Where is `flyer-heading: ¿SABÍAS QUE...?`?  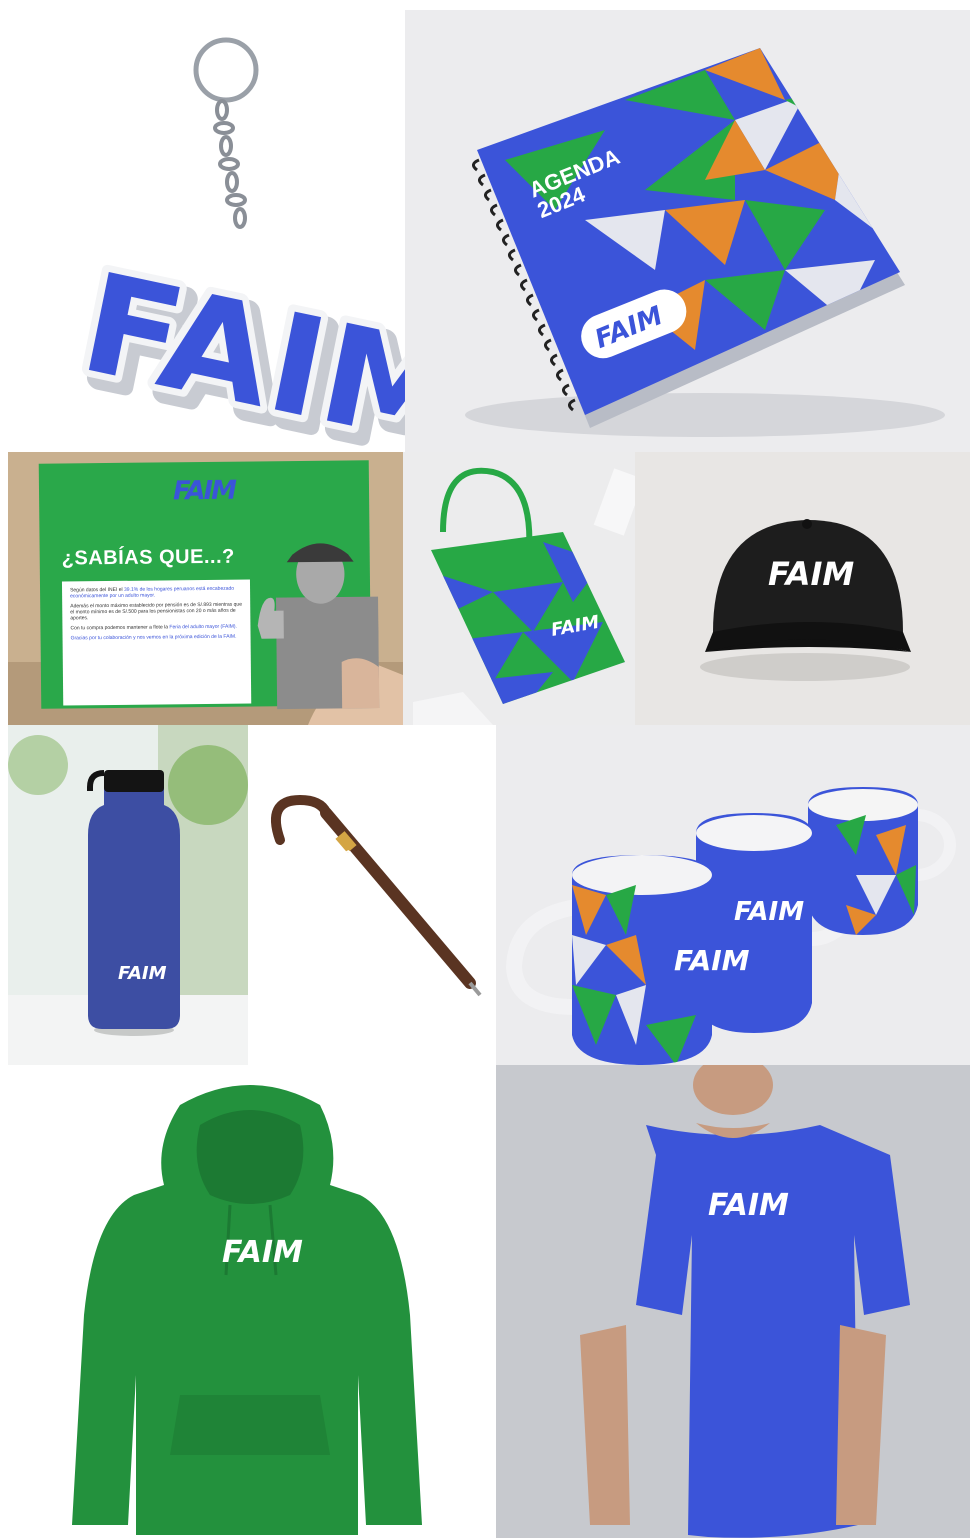 flyer-heading: ¿SABÍAS QUE...? is located at coordinates (148, 557).